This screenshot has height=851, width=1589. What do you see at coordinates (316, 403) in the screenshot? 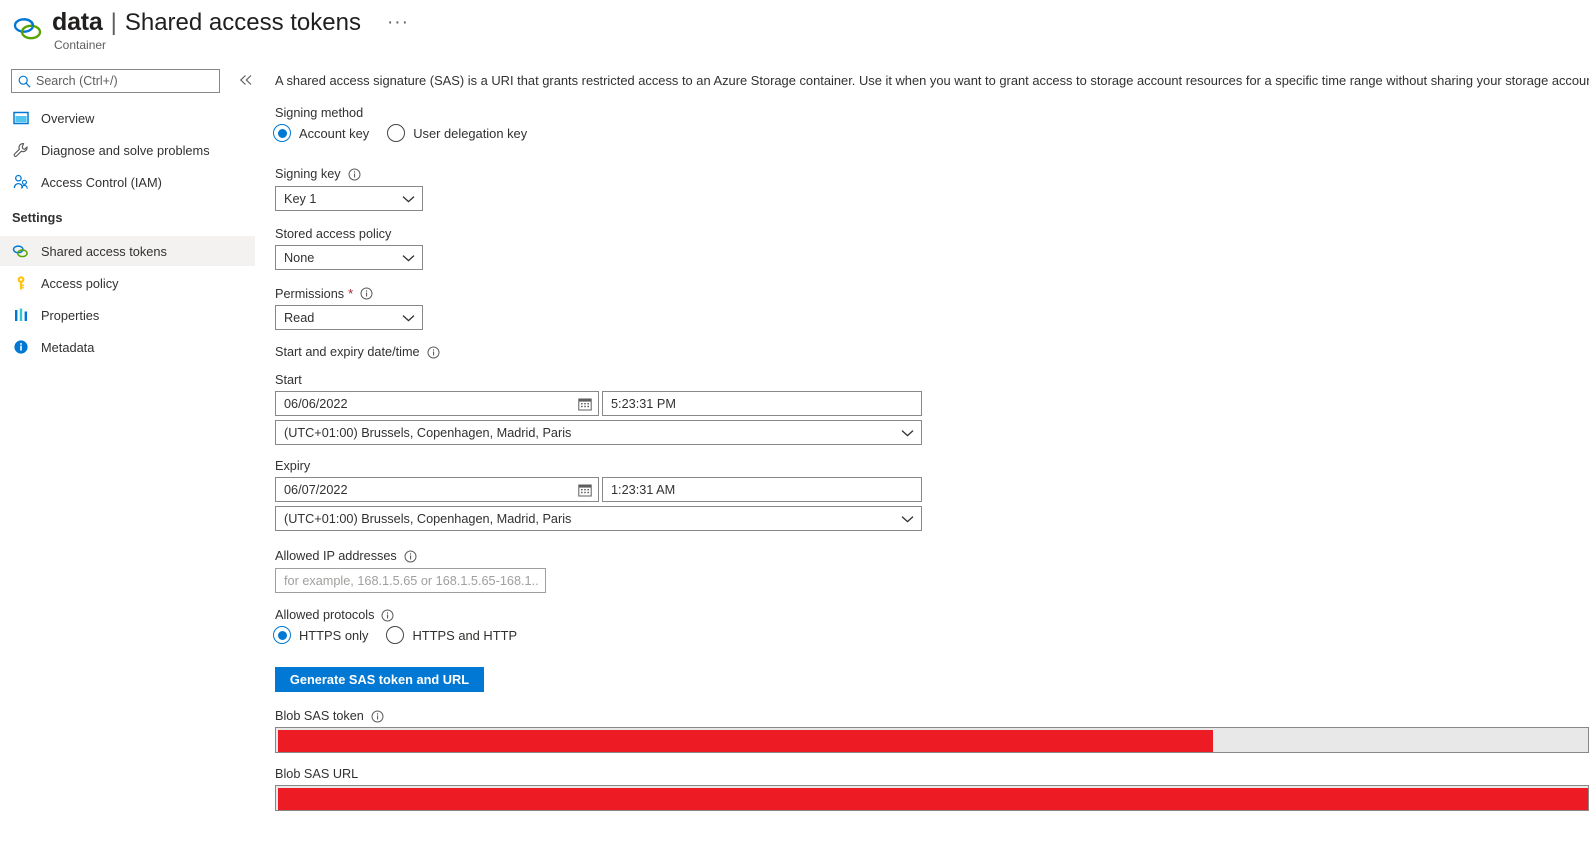
I see `start-date-value: 06/06/2022` at bounding box center [316, 403].